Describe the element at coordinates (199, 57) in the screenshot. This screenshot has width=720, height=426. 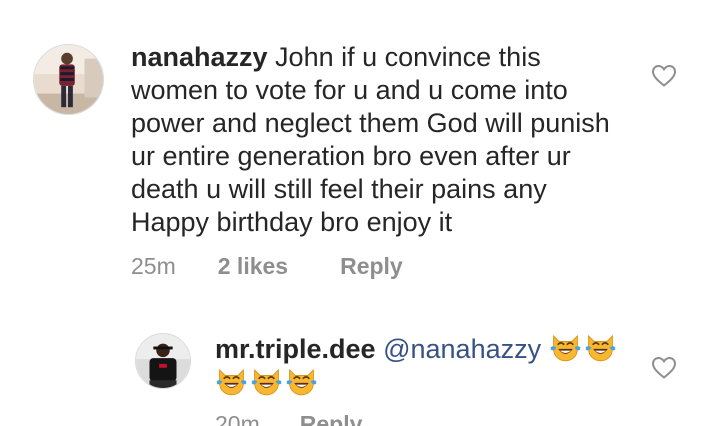
I see `comment-username: nanahazzy` at that location.